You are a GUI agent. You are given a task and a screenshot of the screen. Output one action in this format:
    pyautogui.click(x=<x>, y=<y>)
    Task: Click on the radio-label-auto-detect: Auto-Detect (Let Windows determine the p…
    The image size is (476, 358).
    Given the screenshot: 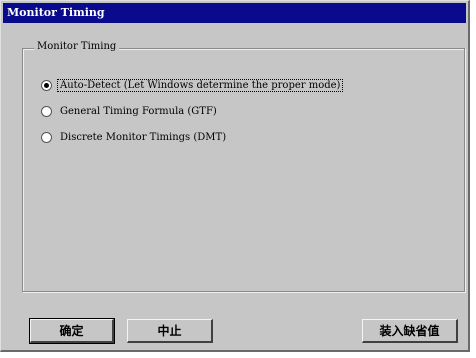 What is the action you would take?
    pyautogui.click(x=200, y=85)
    